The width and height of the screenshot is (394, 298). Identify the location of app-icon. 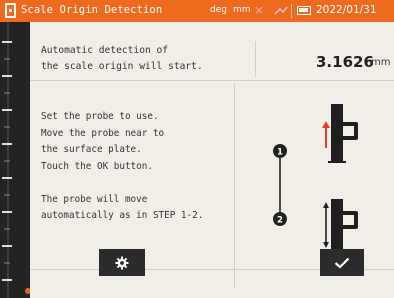
(10, 10).